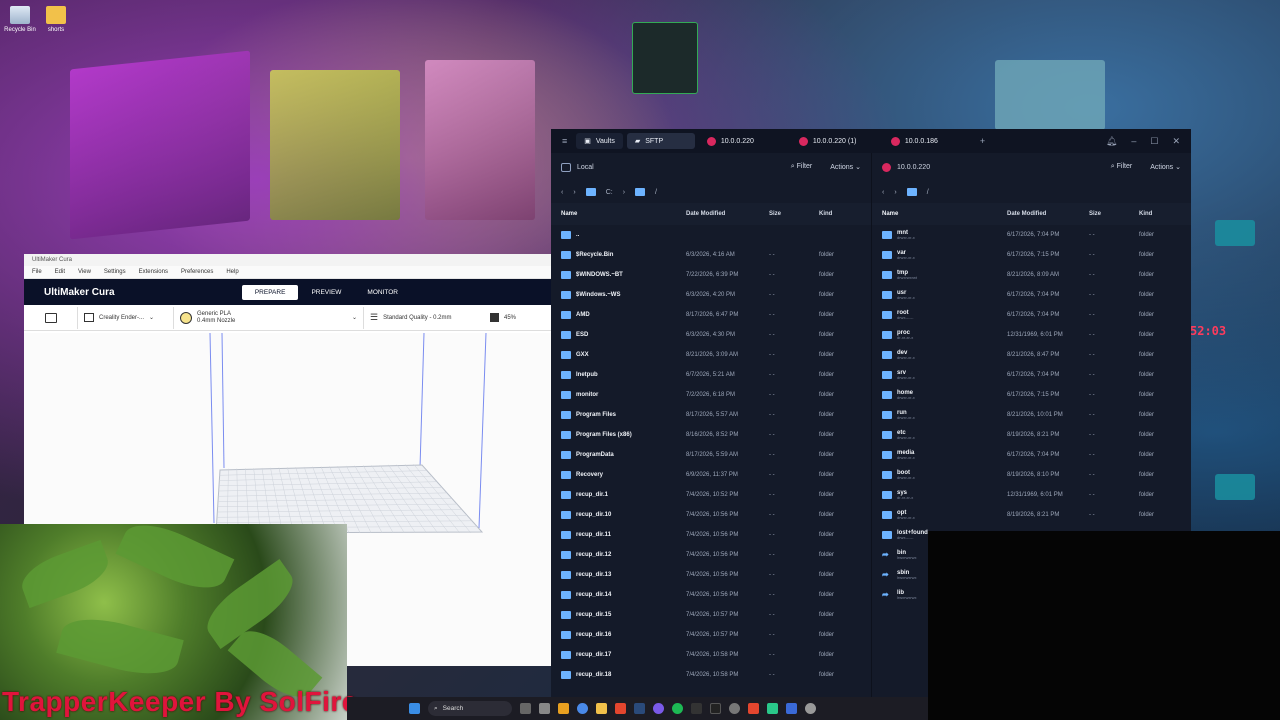 Image resolution: width=1280 pixels, height=720 pixels. Describe the element at coordinates (564, 141) in the screenshot. I see `menu-icon: ≡` at that location.